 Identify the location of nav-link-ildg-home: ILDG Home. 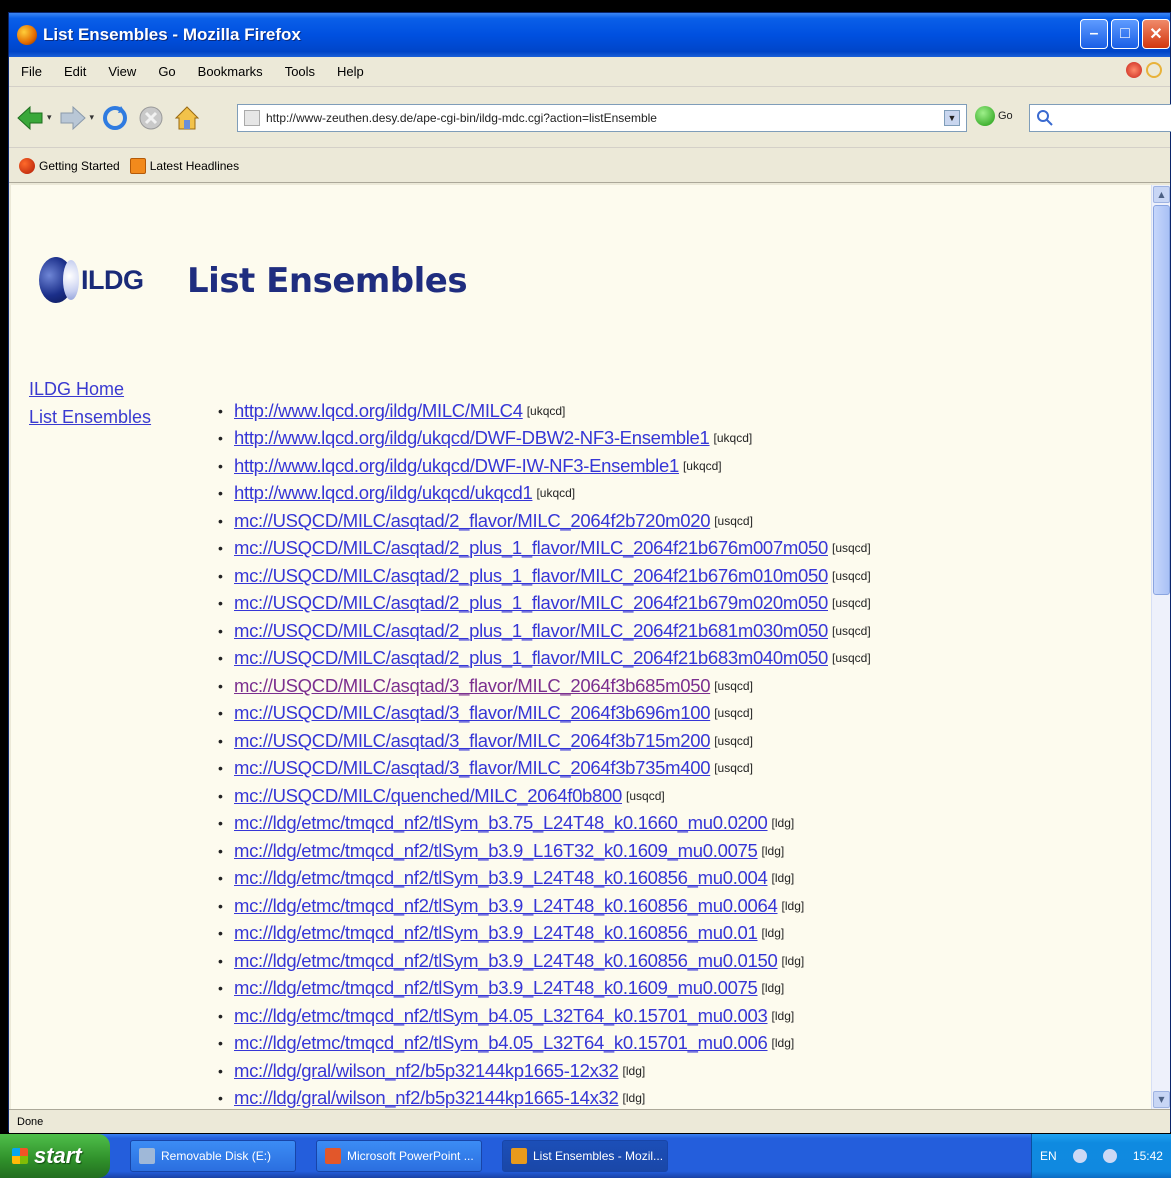
(90, 389).